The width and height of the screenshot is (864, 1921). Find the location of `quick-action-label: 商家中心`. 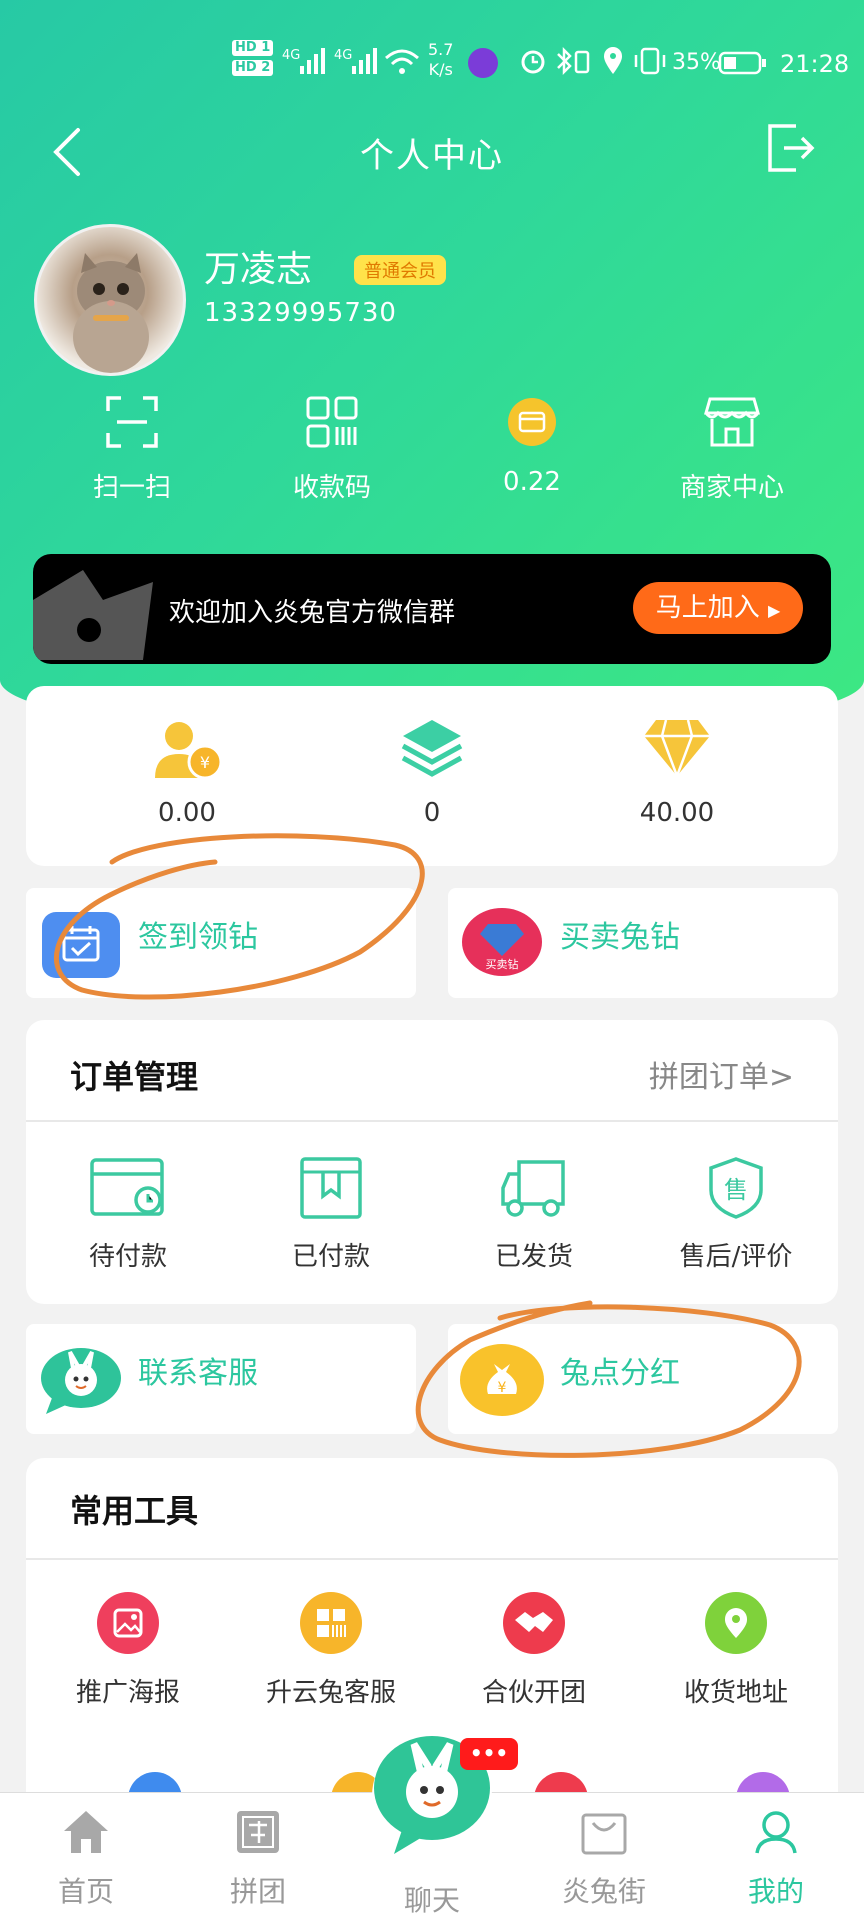

quick-action-label: 商家中心 is located at coordinates (731, 488).